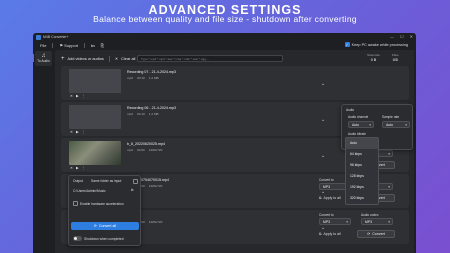 This screenshot has width=450, height=253. I want to click on sidebar: ♫ To Audio, so click(43, 151).